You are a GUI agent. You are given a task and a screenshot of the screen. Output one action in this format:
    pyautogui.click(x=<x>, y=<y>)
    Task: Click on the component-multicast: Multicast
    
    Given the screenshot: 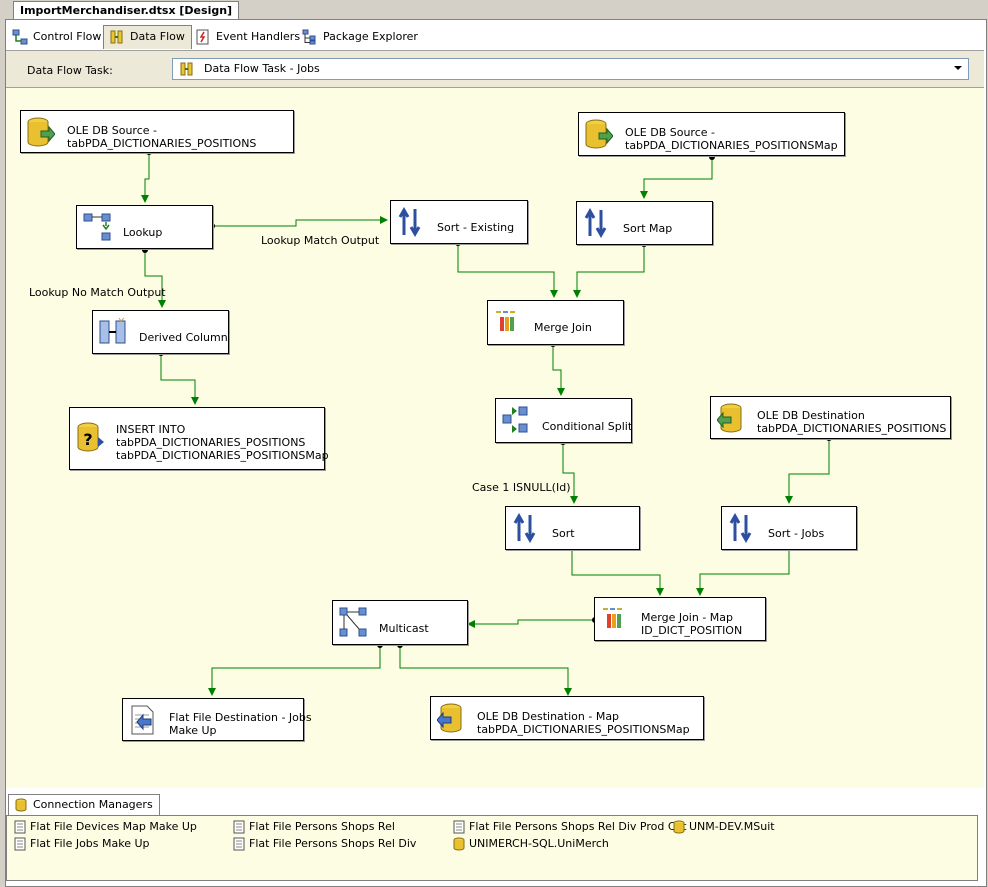 What is the action you would take?
    pyautogui.click(x=400, y=622)
    